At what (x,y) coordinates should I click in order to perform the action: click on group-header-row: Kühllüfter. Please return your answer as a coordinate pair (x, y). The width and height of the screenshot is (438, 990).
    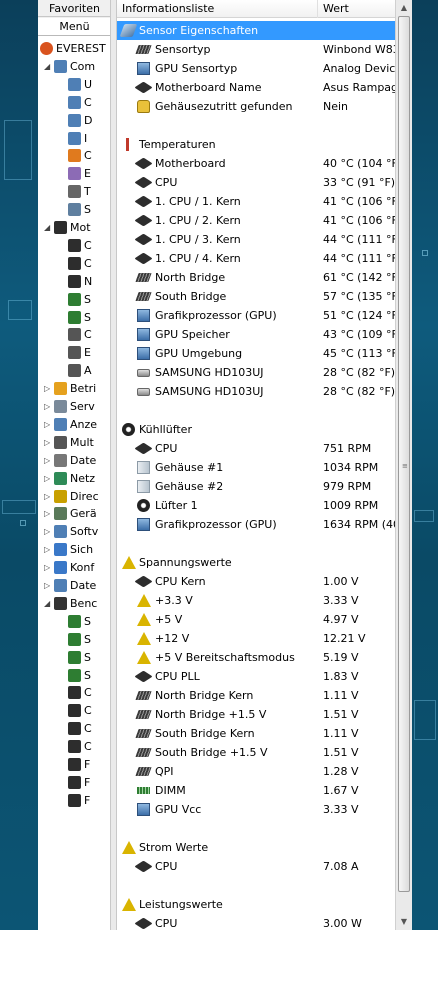
    Looking at the image, I should click on (256, 429).